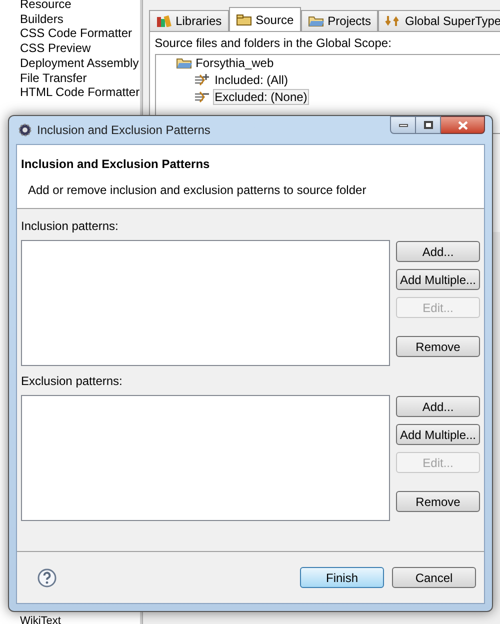 The image size is (500, 624). I want to click on tree-item: Forsythia_web, so click(235, 63).